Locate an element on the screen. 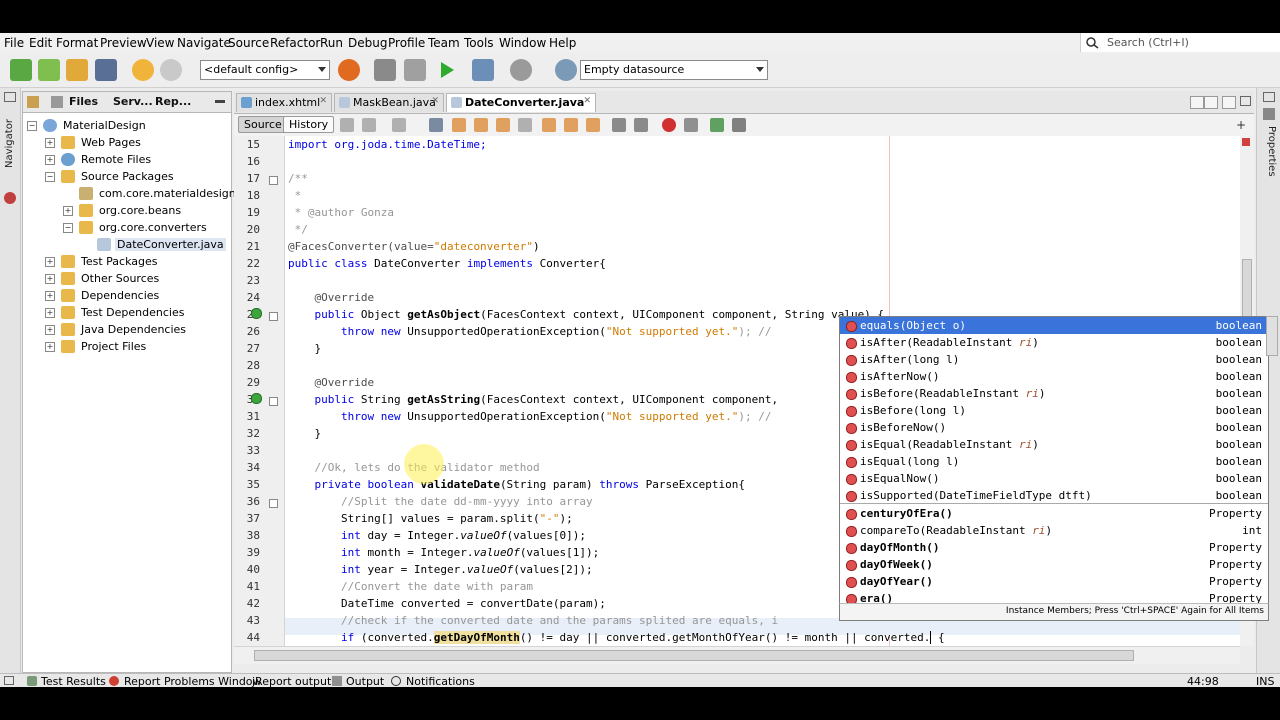 The width and height of the screenshot is (1280, 720). navigator-tab: Navigator is located at coordinates (9, 143).